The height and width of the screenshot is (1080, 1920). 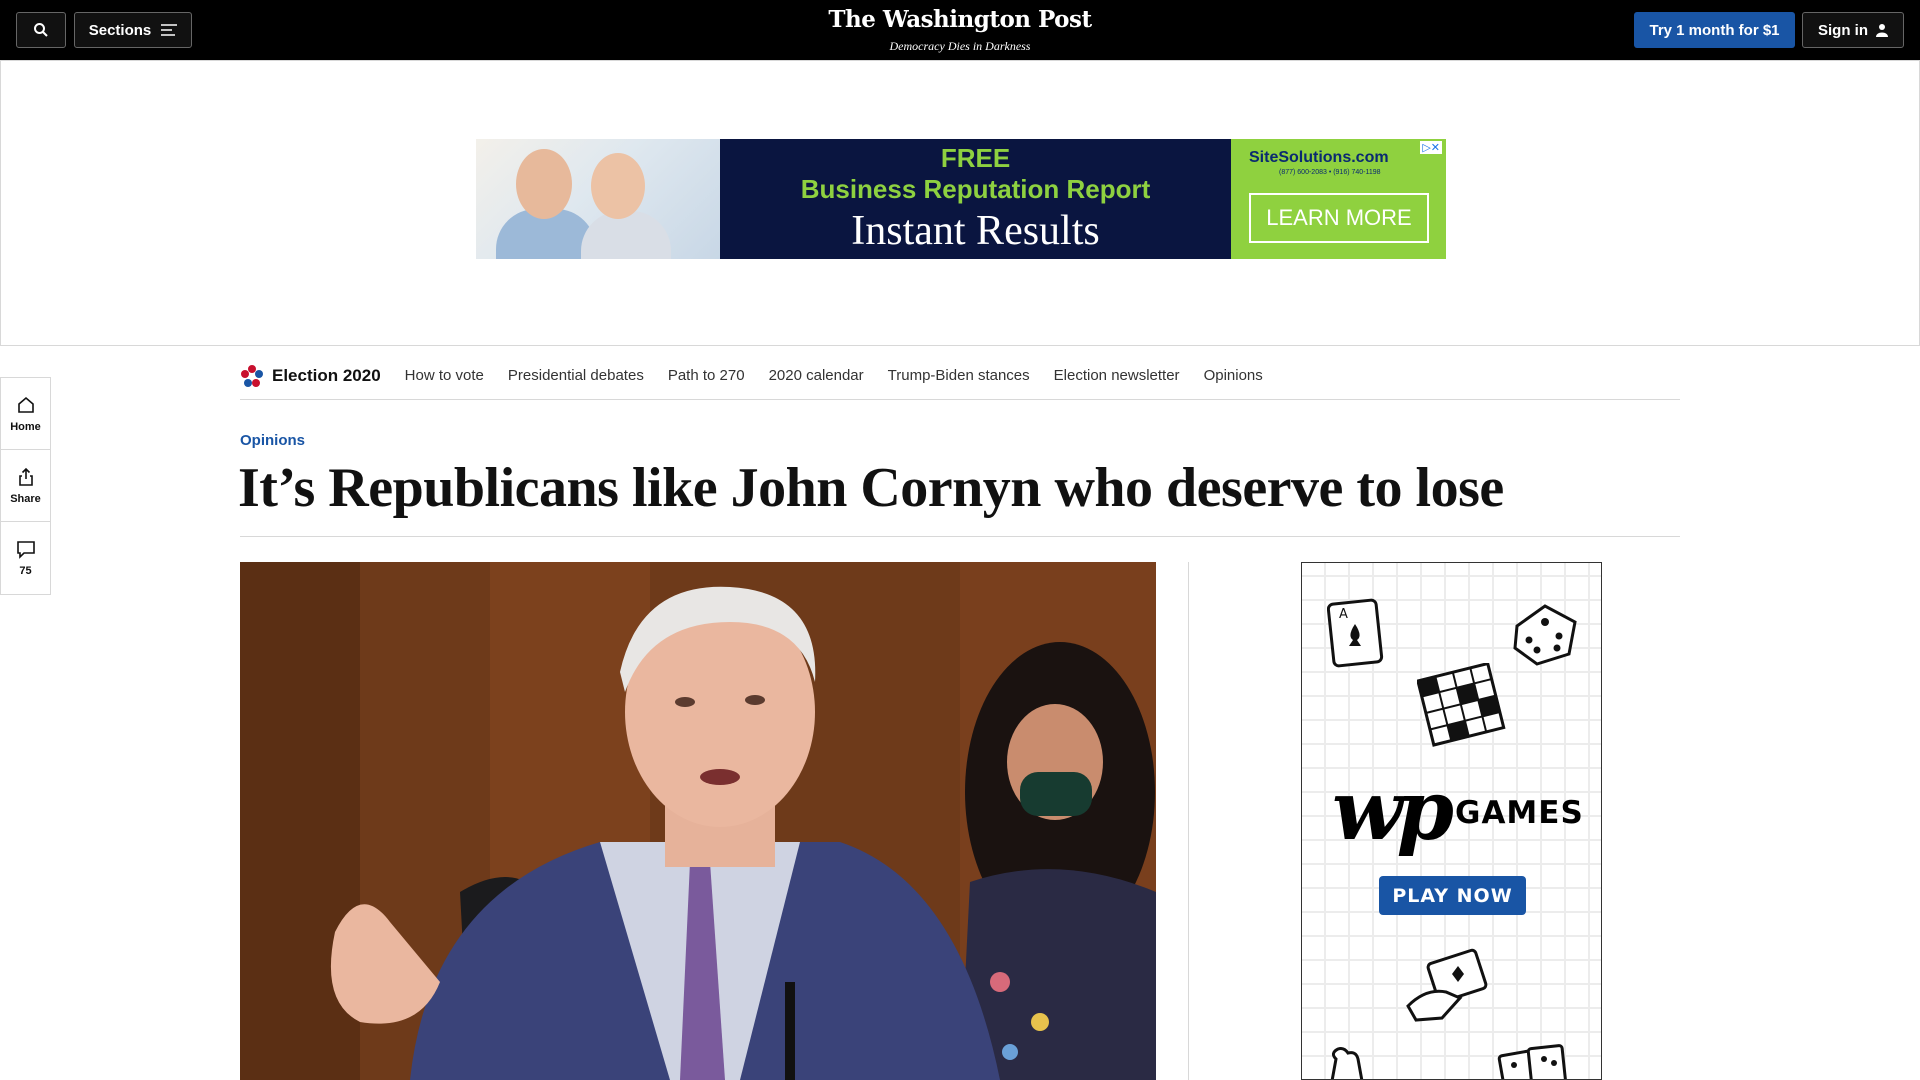 What do you see at coordinates (120, 30) in the screenshot?
I see `sections-label: Sections` at bounding box center [120, 30].